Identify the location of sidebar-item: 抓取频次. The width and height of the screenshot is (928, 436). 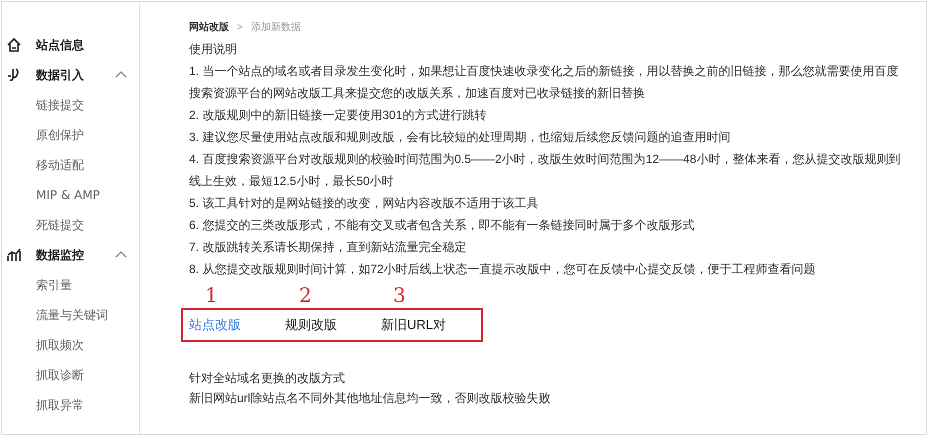
(70, 345).